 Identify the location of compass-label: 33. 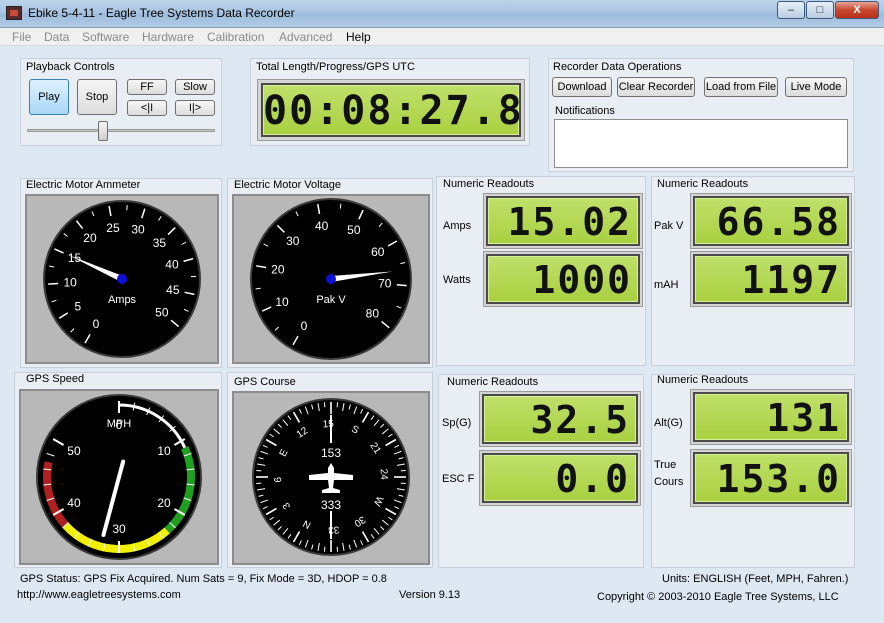
(333, 530).